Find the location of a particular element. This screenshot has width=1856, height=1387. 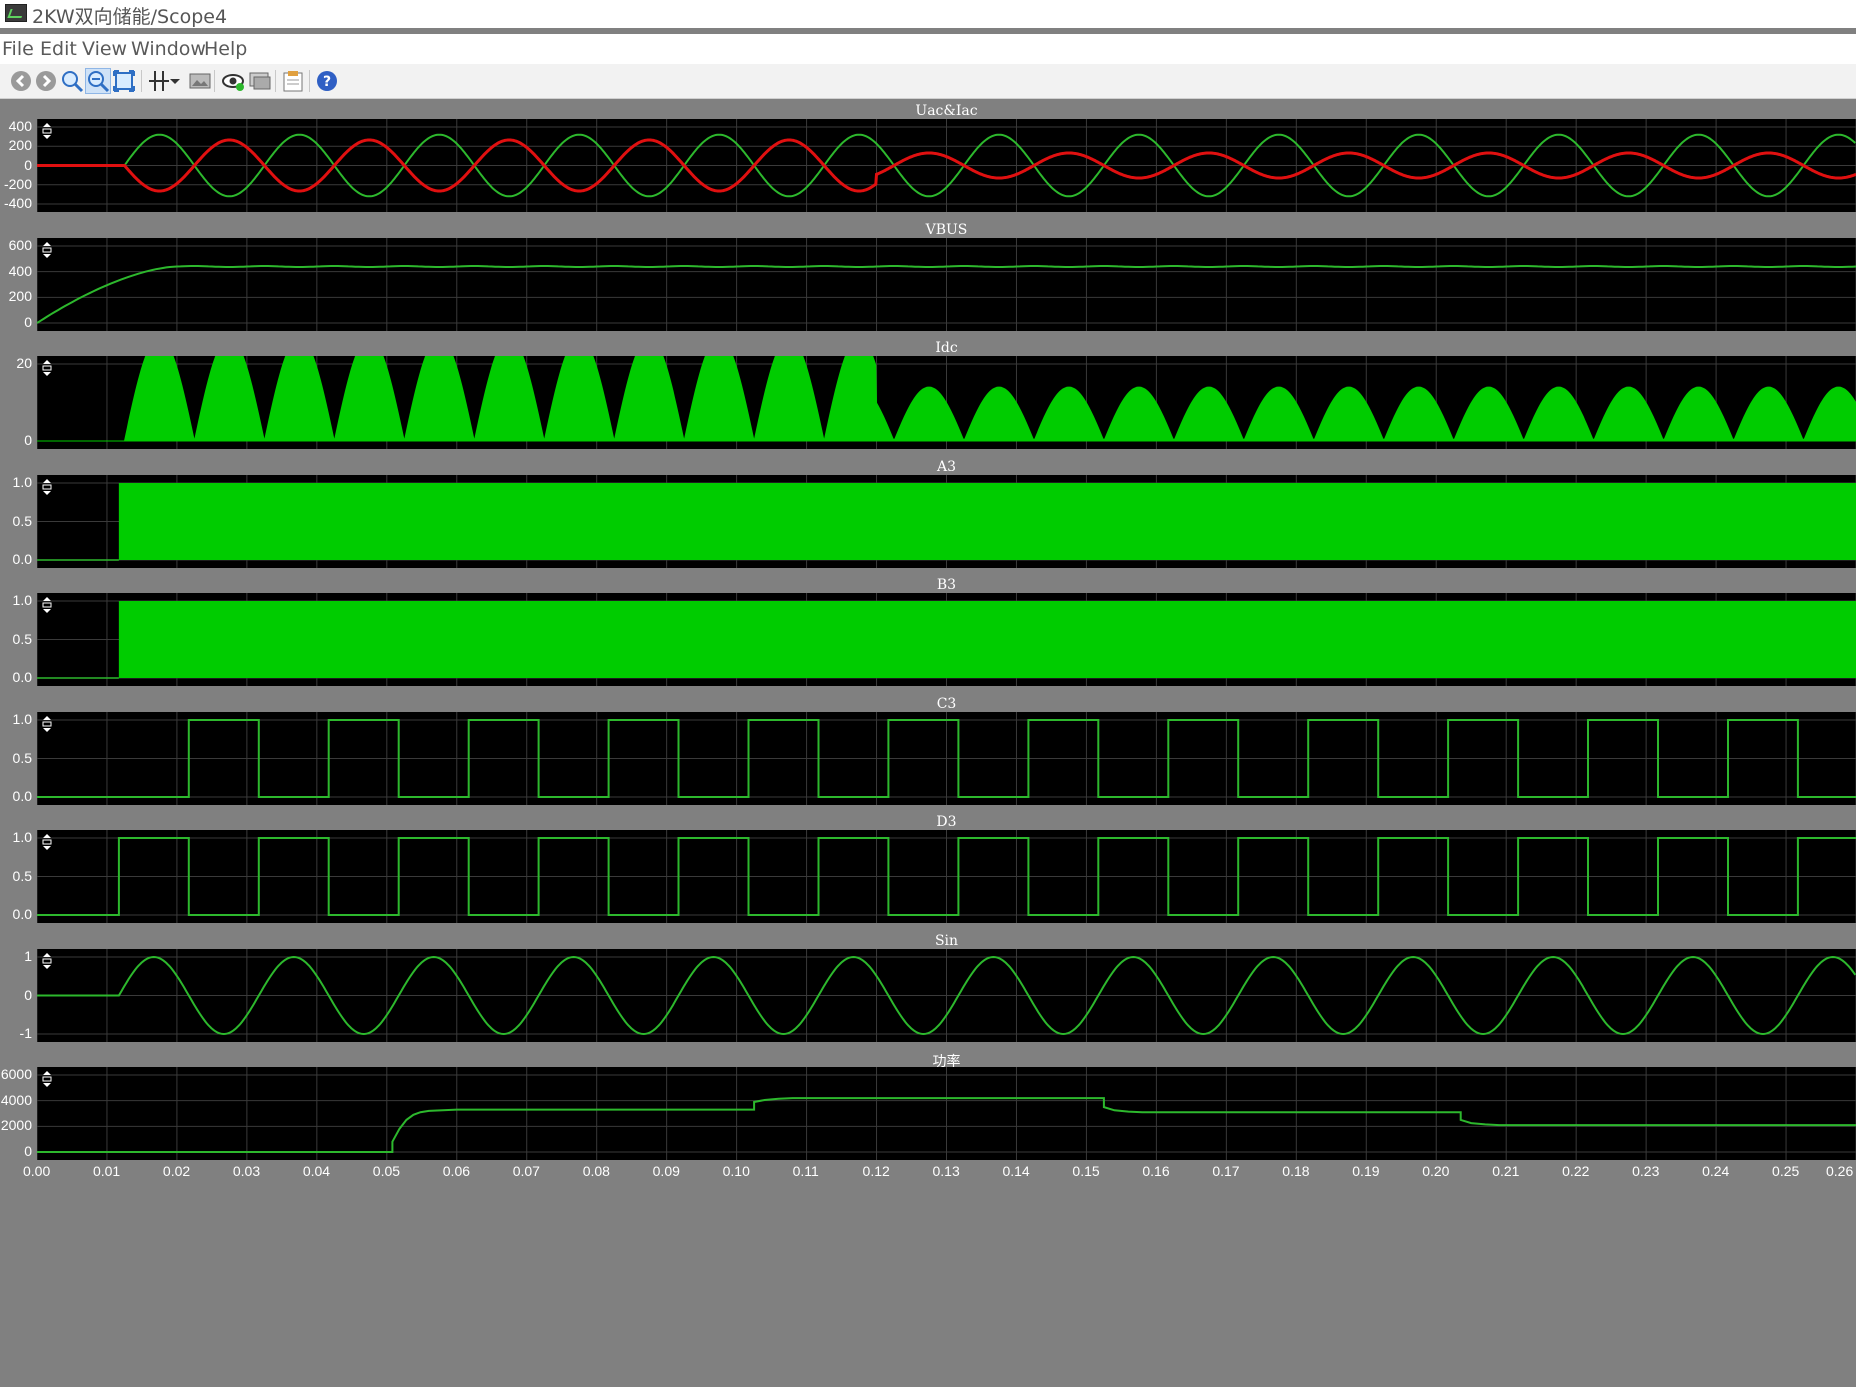

fit-view-icon is located at coordinates (124, 81).